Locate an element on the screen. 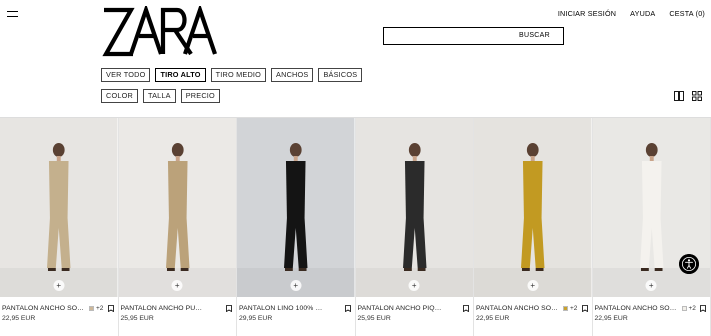 The image size is (711, 336). filter-ver-todo: VER TODO is located at coordinates (126, 75).